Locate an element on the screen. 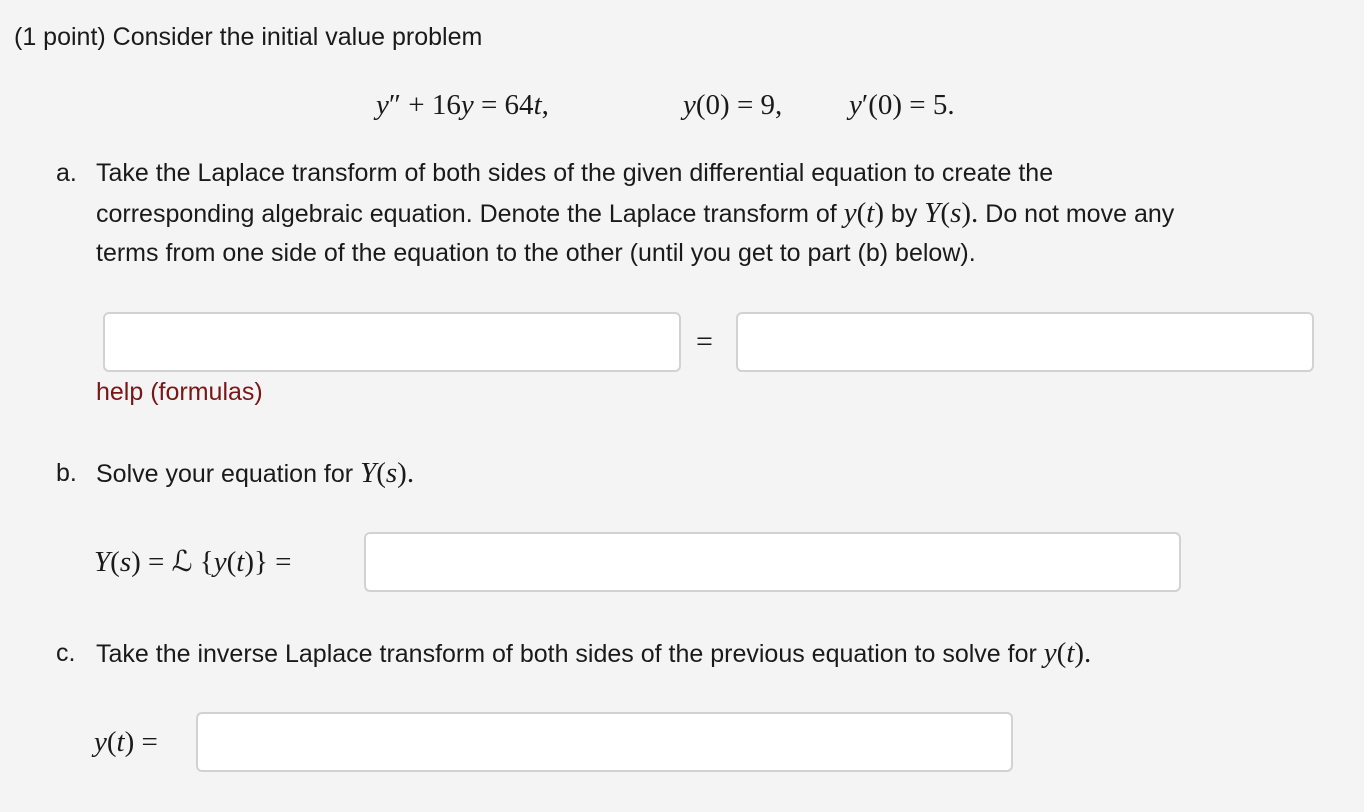 The height and width of the screenshot is (812, 1364). differential-equation: y″ + 16y = 64t, is located at coordinates (462, 105).